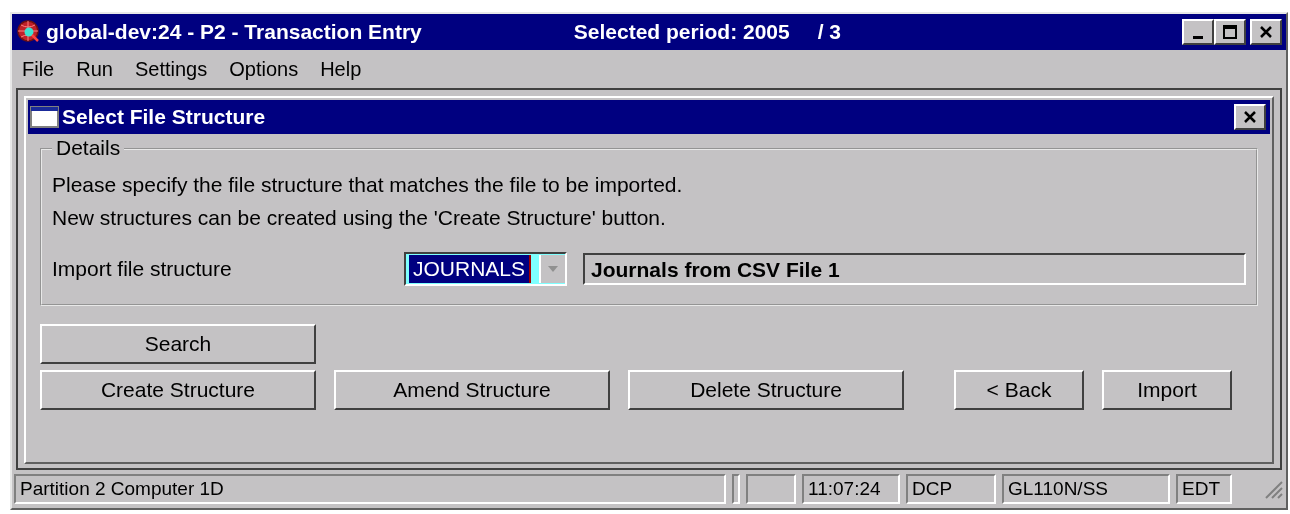 This screenshot has width=1290, height=514. I want to click on minimize-icon, so click(1198, 37).